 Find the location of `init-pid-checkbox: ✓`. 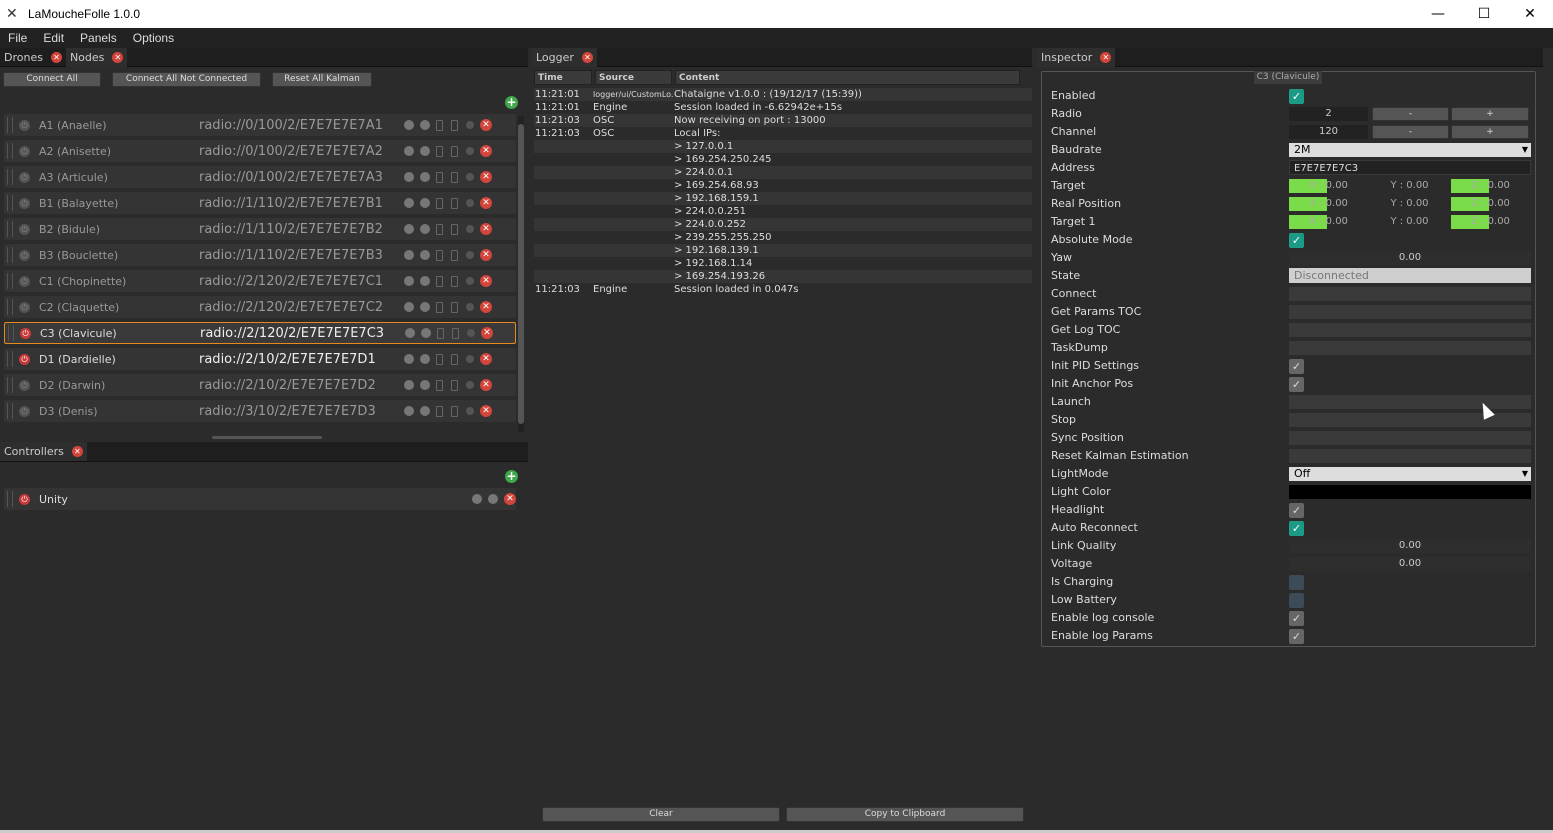

init-pid-checkbox: ✓ is located at coordinates (1296, 366).